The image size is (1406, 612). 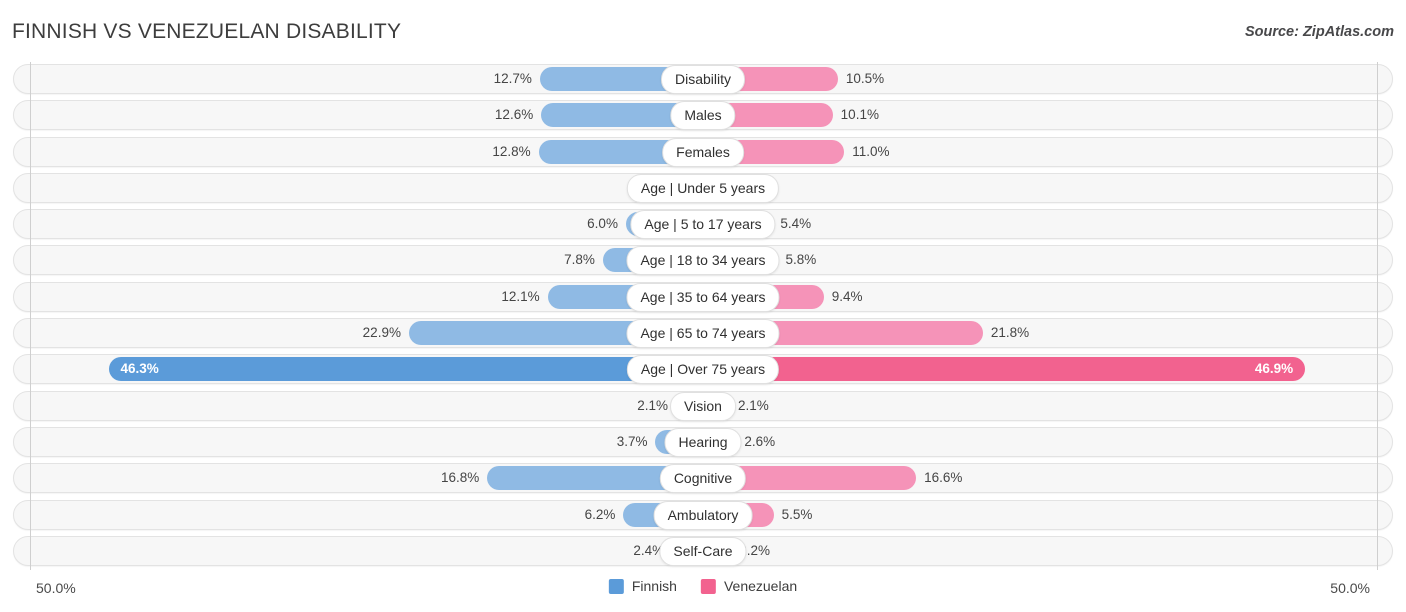 What do you see at coordinates (801, 260) in the screenshot?
I see `value-label-venezuelan: 5.8%` at bounding box center [801, 260].